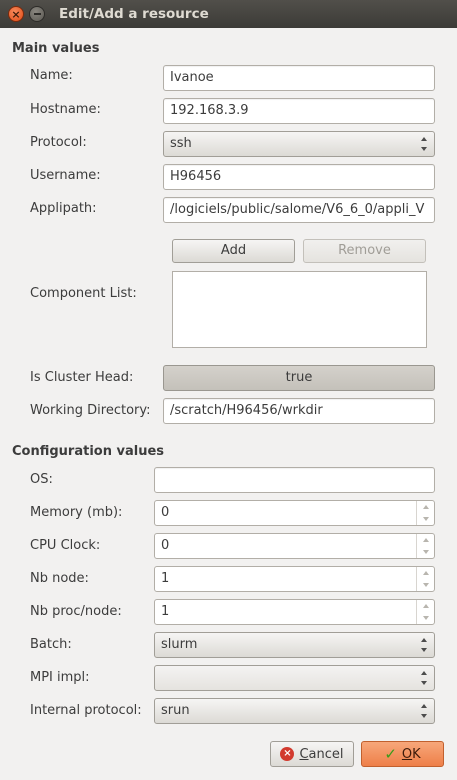 This screenshot has height=780, width=457. Describe the element at coordinates (294, 711) in the screenshot. I see `internal-protocol-select: srun` at that location.